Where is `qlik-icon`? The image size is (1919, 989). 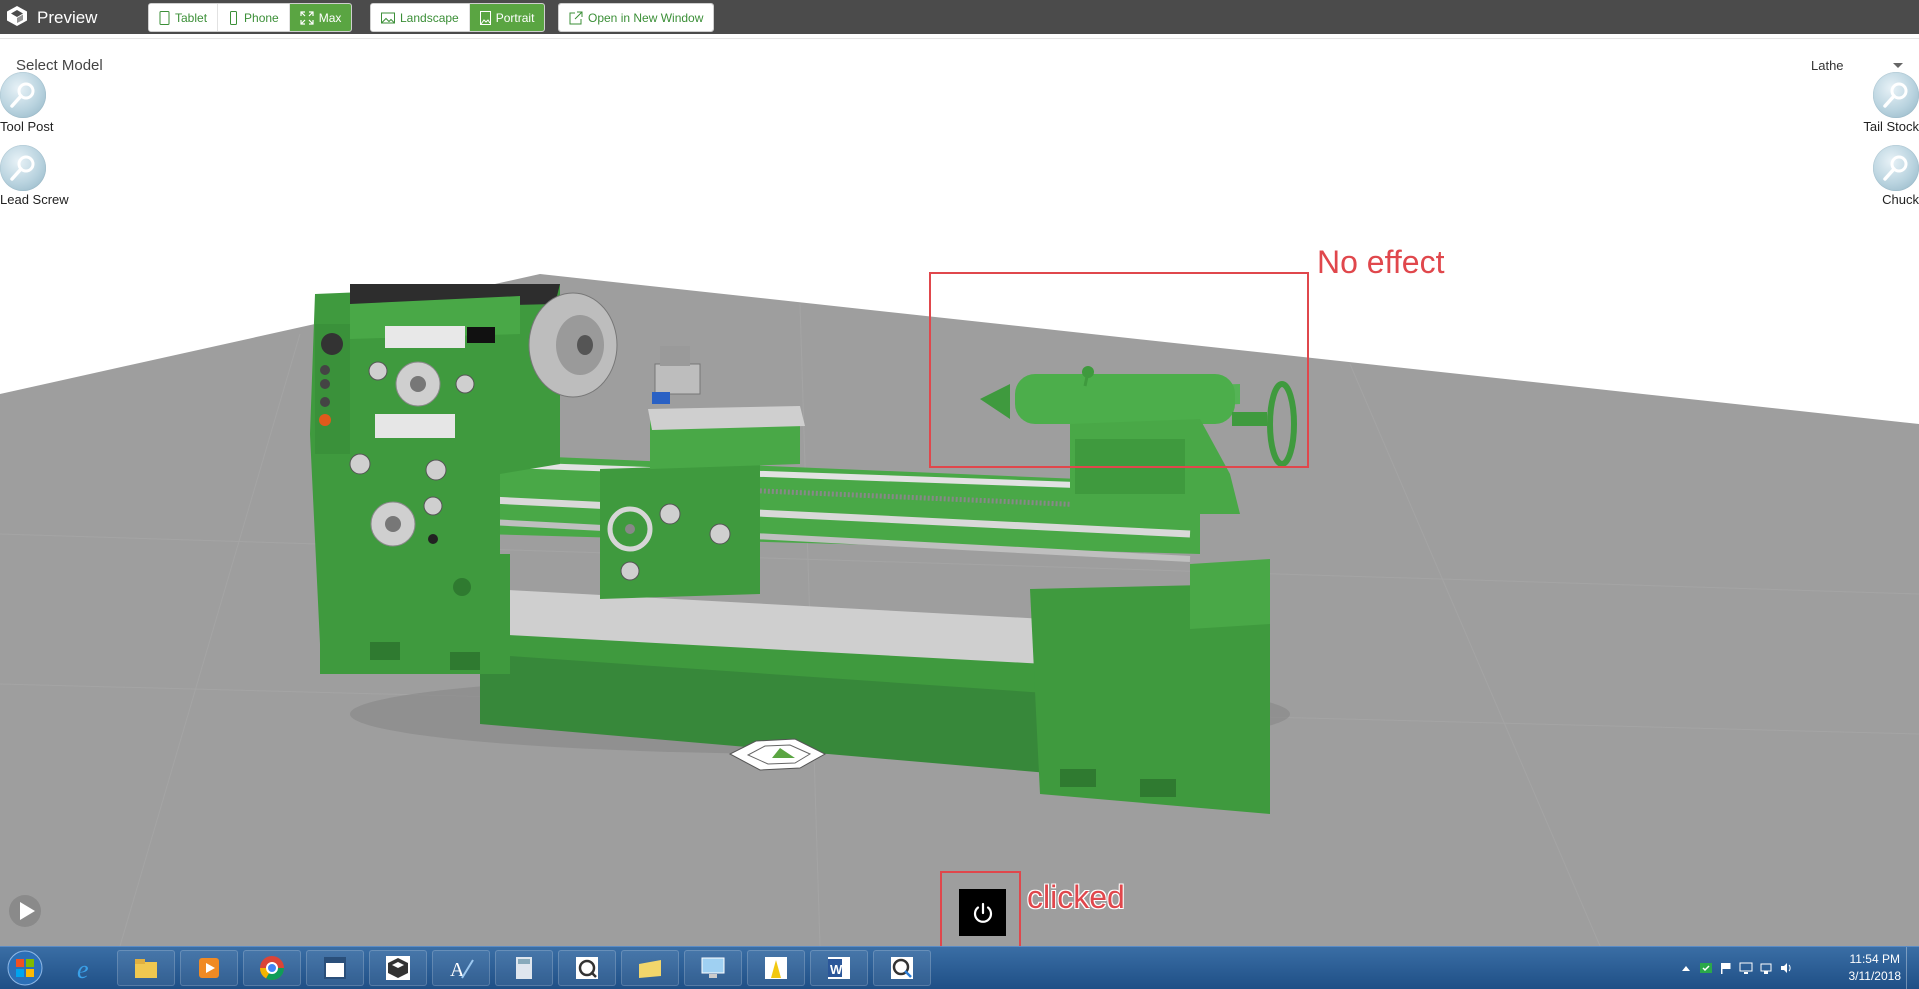
qlik-icon is located at coordinates (587, 968).